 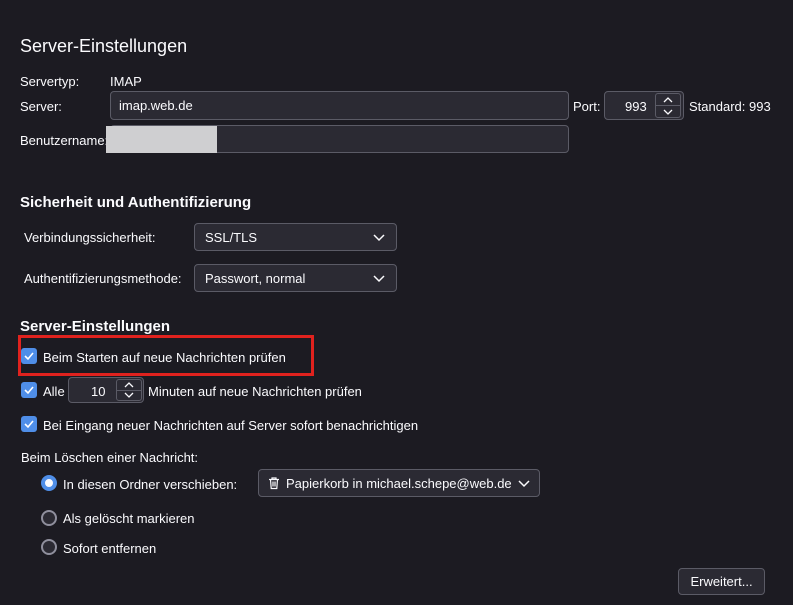 I want to click on delete-folder-value: Papierkorb in michael.schepe@web.de, so click(x=399, y=483).